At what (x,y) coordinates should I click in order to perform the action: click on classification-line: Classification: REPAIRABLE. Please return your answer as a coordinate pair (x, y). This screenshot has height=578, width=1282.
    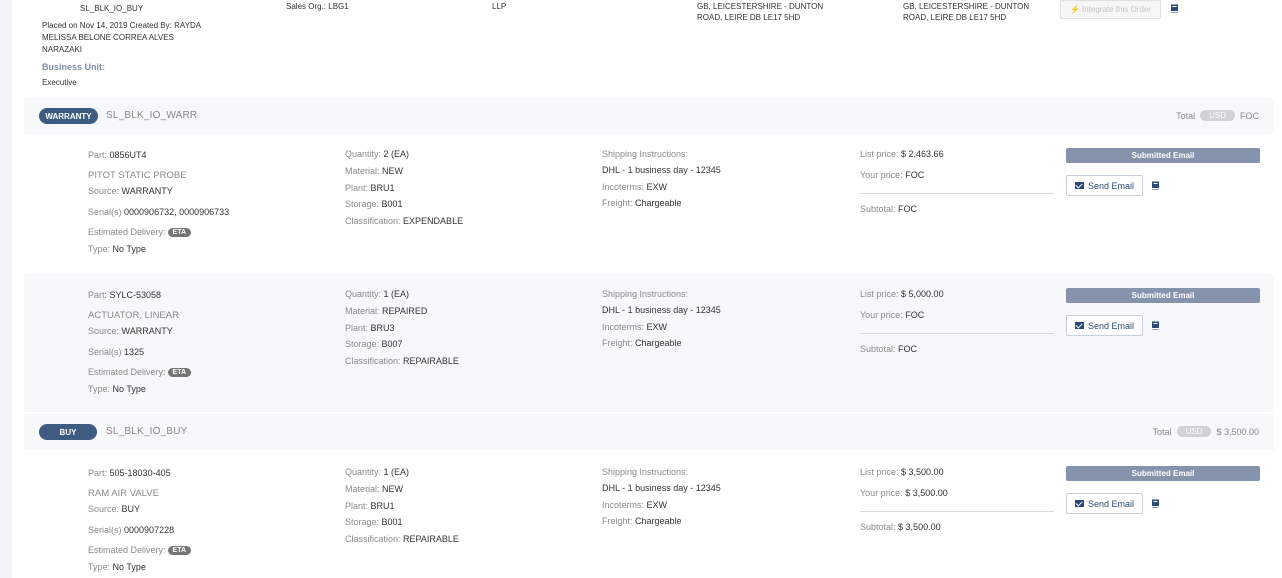
    Looking at the image, I should click on (402, 539).